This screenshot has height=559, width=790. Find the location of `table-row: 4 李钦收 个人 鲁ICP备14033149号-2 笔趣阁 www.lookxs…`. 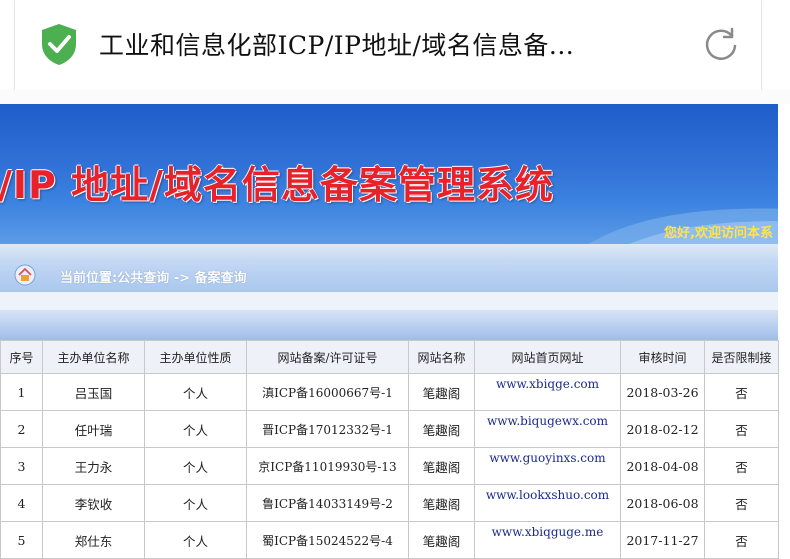

table-row: 4 李钦收 个人 鲁ICP备14033149号-2 笔趣阁 www.lookxs… is located at coordinates (389, 503).